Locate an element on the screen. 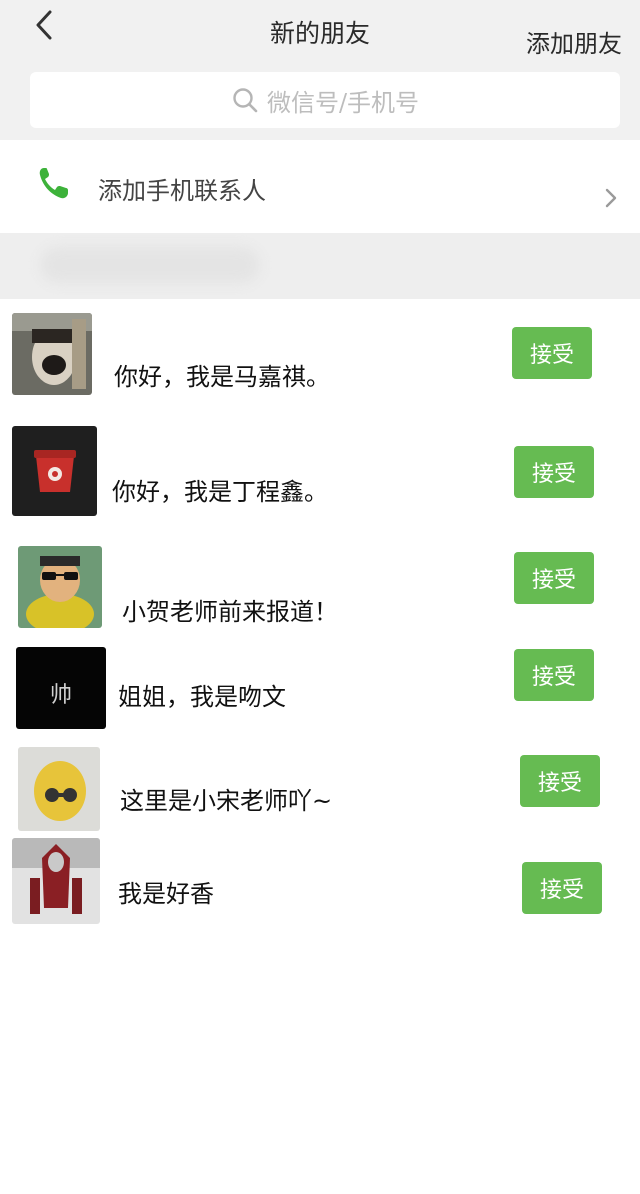 This screenshot has width=640, height=1194. search-icon is located at coordinates (245, 100).